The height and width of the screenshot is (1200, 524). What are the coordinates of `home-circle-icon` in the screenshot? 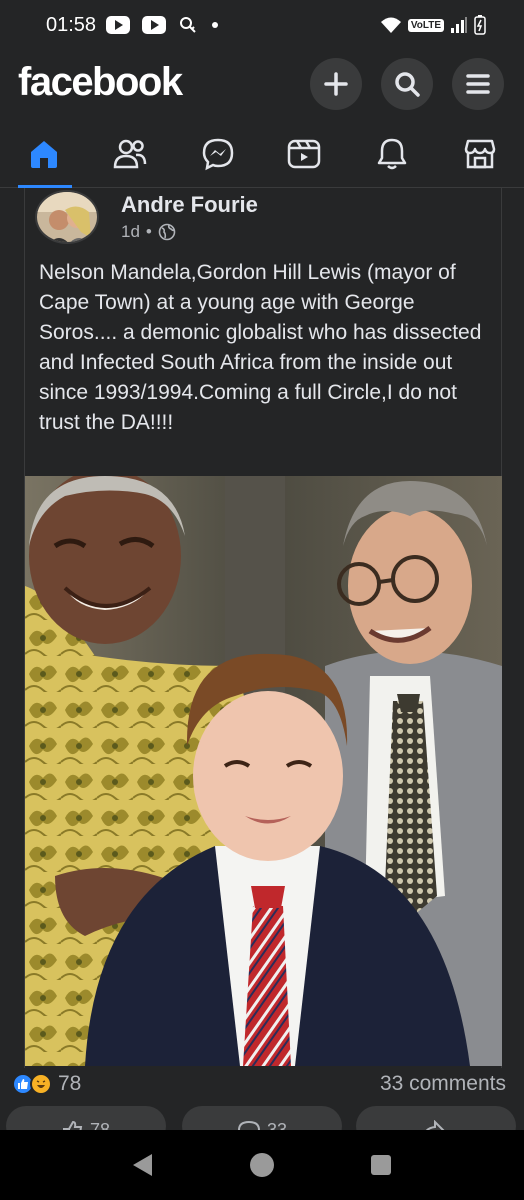 It's located at (262, 1165).